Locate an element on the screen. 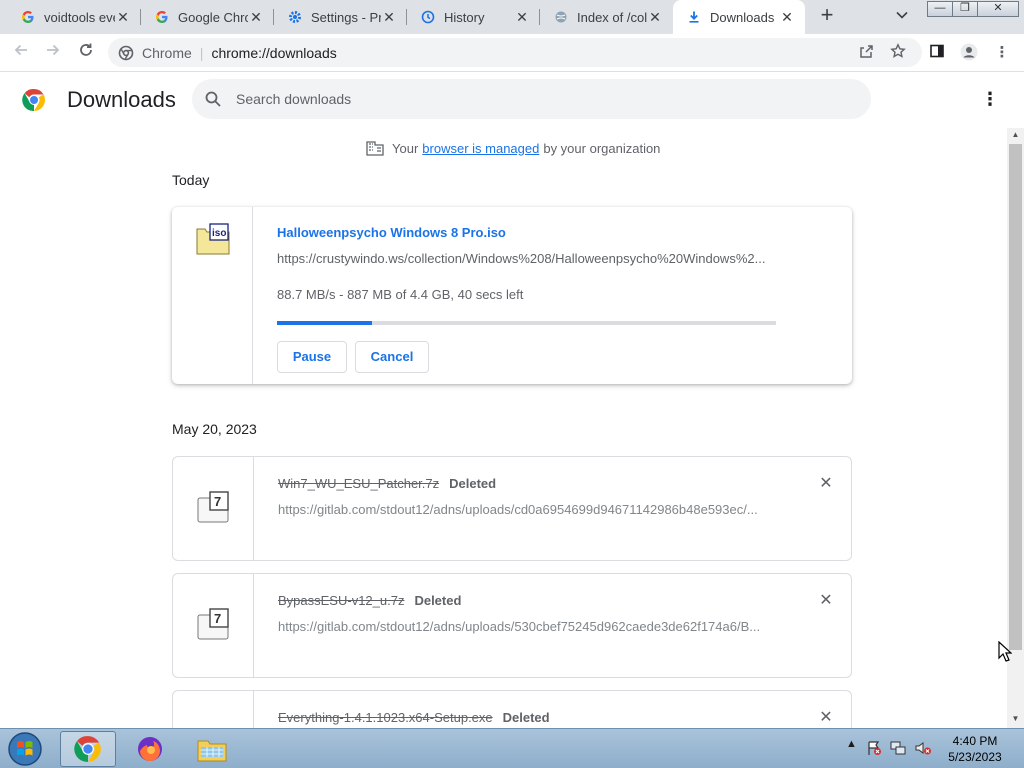 This screenshot has height=768, width=1024. download-progress-bar is located at coordinates (526, 323).